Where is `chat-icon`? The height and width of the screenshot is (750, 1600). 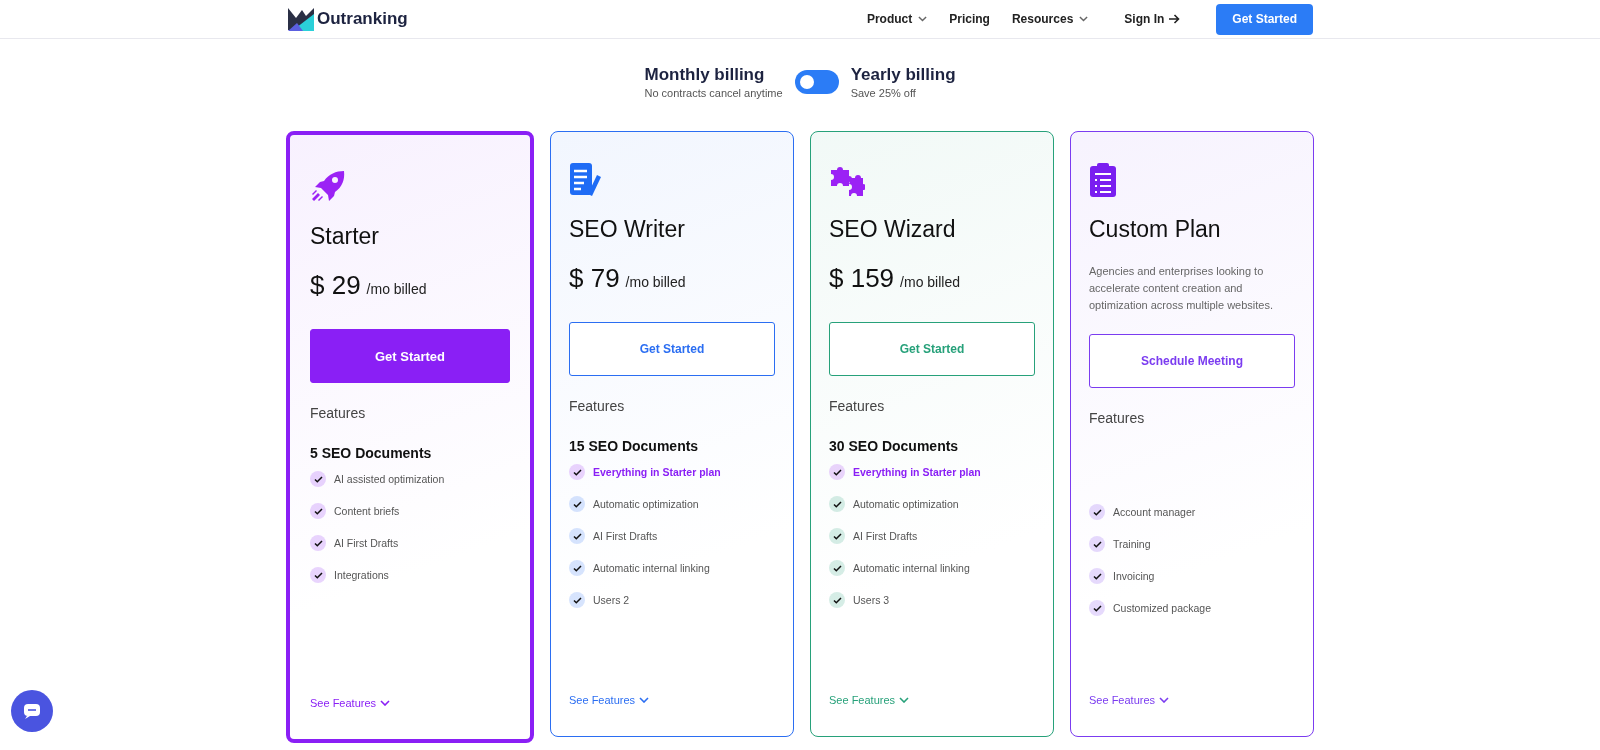
chat-icon is located at coordinates (32, 711).